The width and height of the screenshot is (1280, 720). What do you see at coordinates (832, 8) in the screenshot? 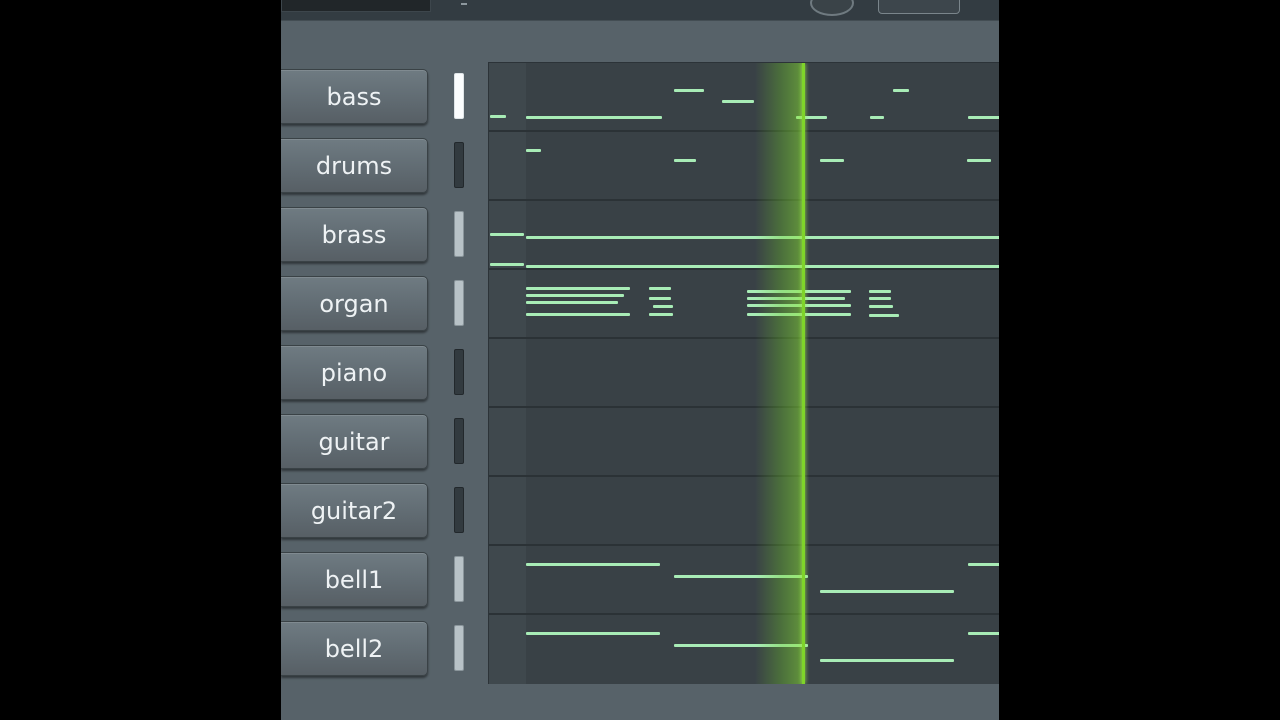
I see `pitch-knob-icon` at bounding box center [832, 8].